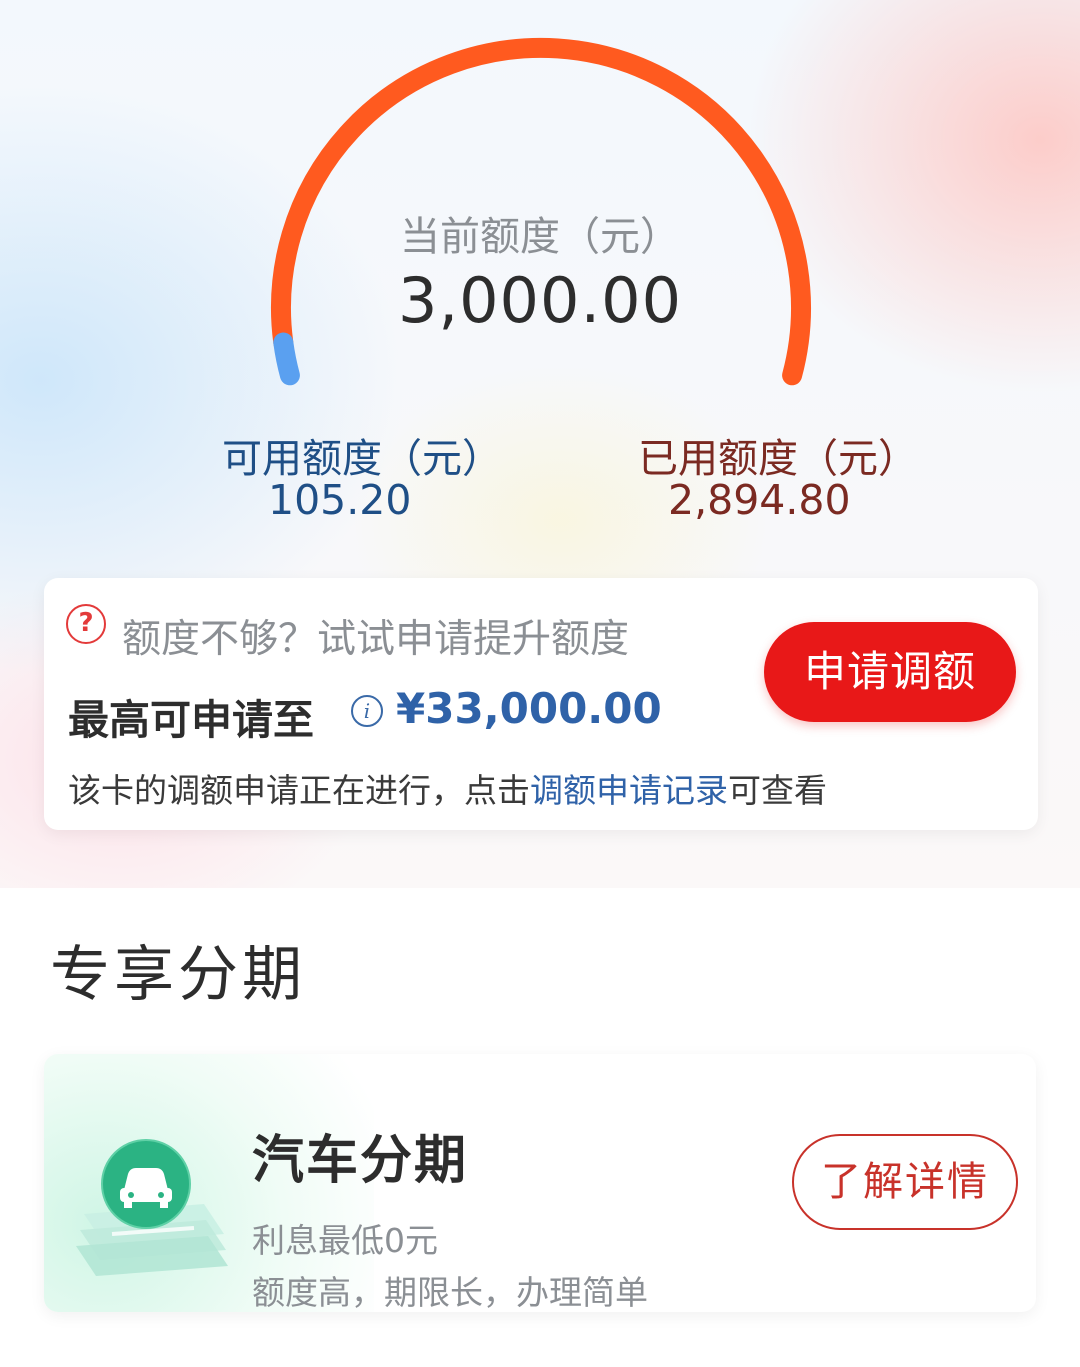 This screenshot has height=1367, width=1080. What do you see at coordinates (629, 790) in the screenshot?
I see `adjust-record-link: 调额申请记录` at bounding box center [629, 790].